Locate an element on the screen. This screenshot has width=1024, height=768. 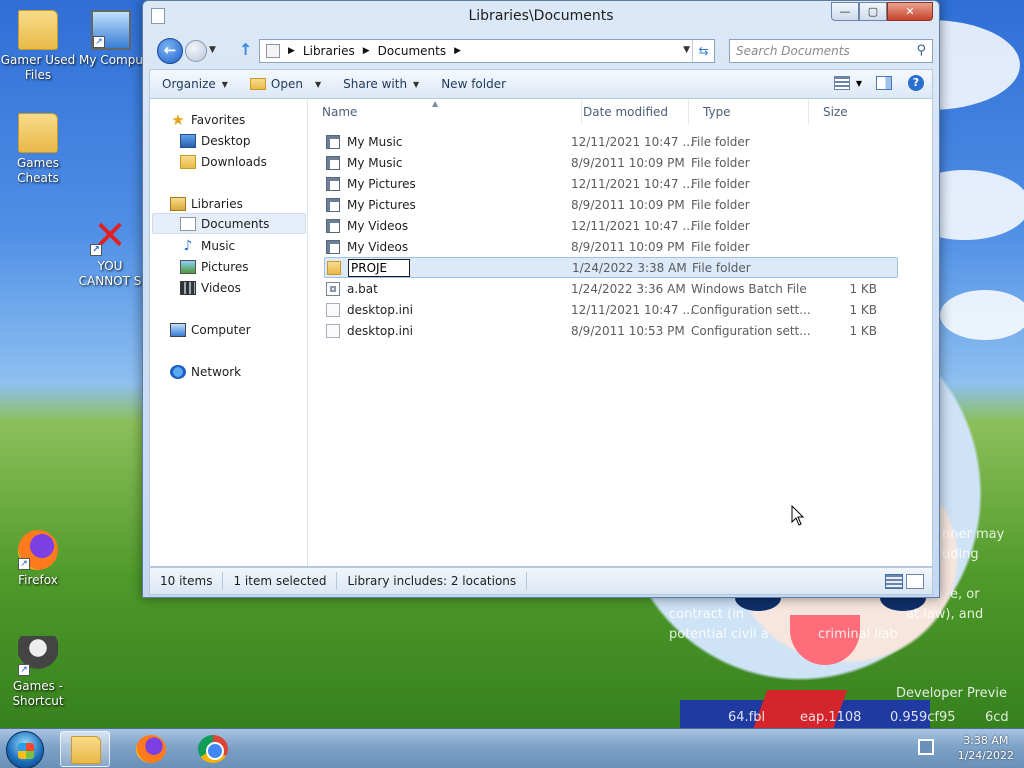
window-title: Libraries\Documents is located at coordinates (541, 16).